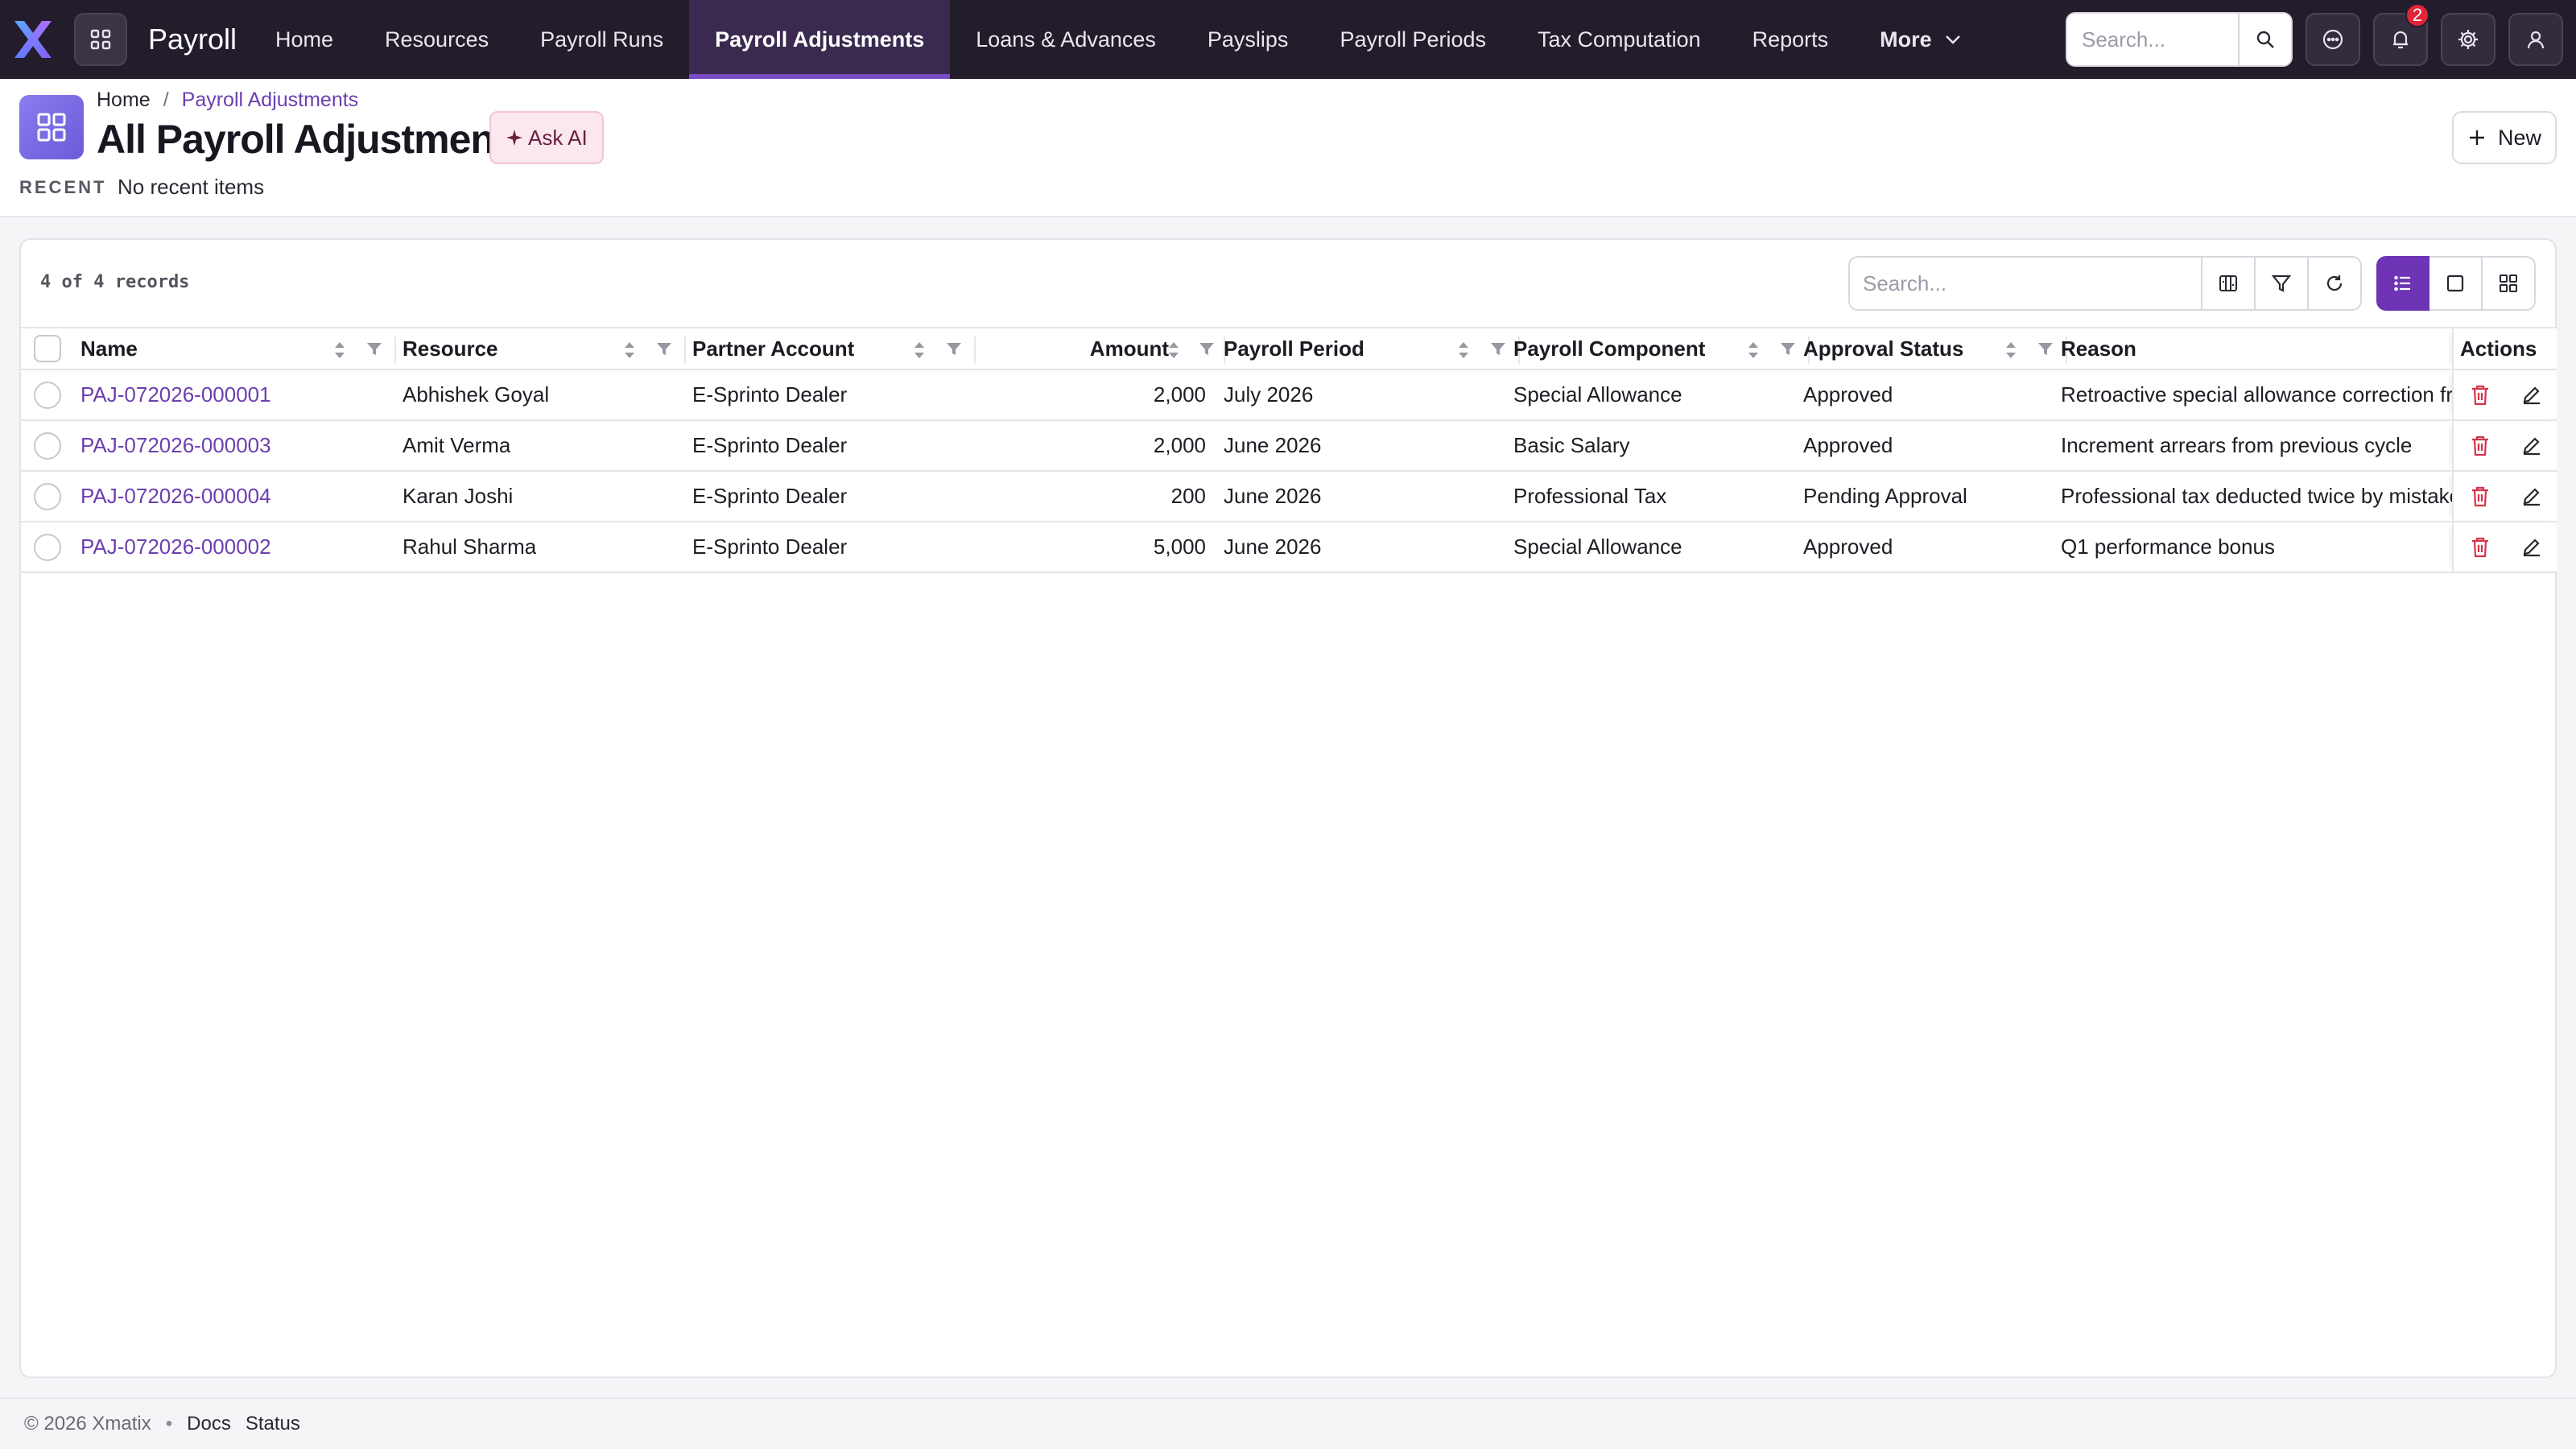 Image resolution: width=2576 pixels, height=1449 pixels. I want to click on col-header-reason: Reason, so click(2098, 348).